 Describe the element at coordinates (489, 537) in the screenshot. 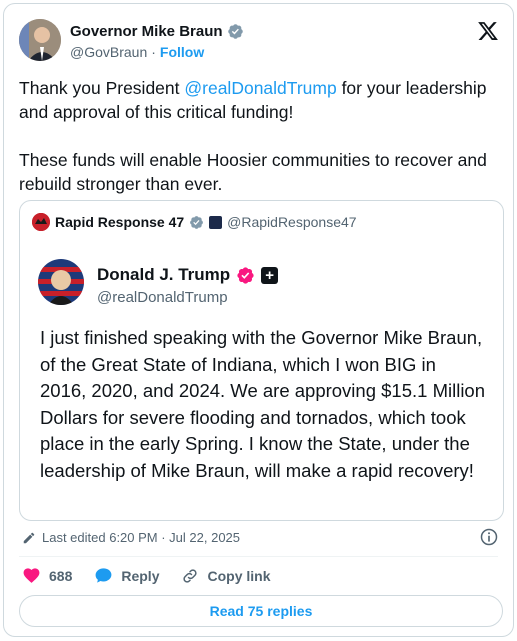

I see `info-icon` at that location.